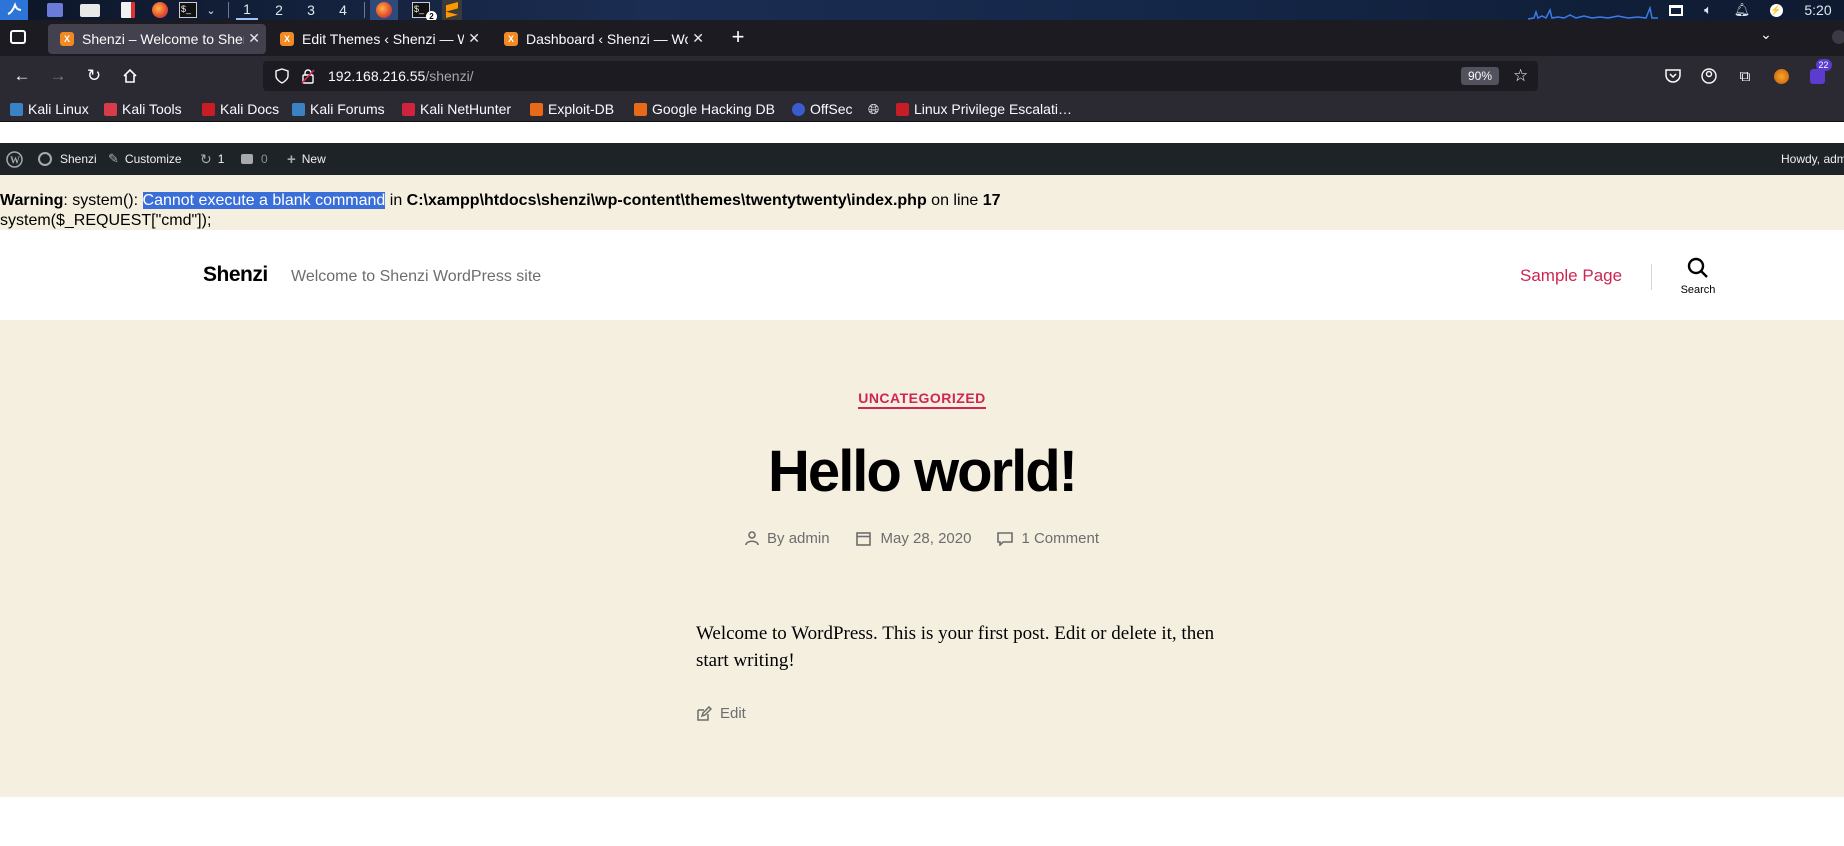  I want to click on bookmark-star-icon: ☆, so click(1520, 76).